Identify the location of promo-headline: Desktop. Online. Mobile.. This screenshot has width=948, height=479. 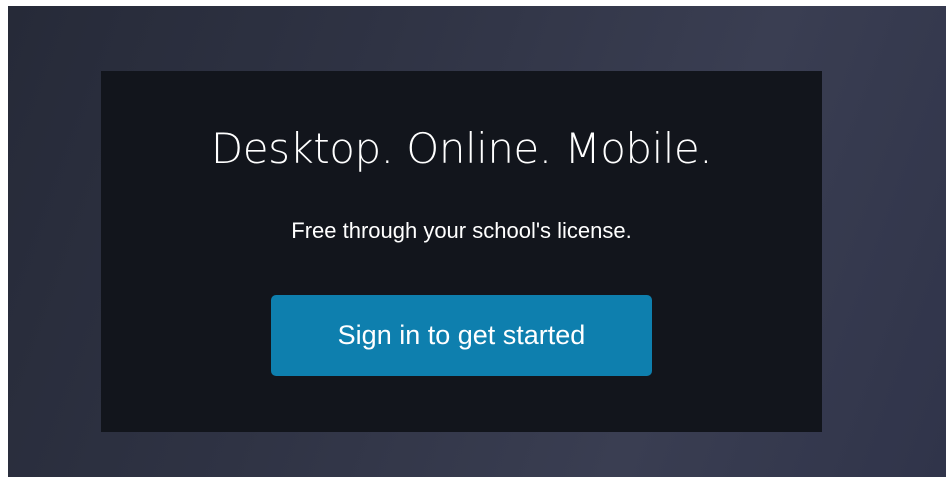
(461, 148).